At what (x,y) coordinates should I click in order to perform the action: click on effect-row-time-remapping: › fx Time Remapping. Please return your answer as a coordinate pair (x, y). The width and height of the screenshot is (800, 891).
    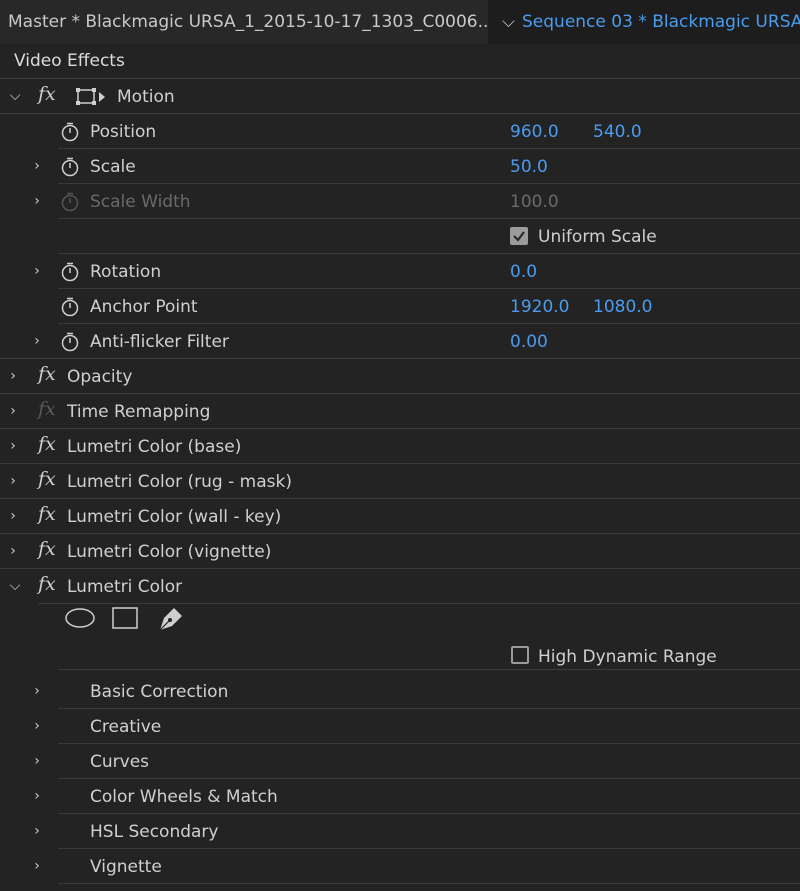
    Looking at the image, I should click on (400, 411).